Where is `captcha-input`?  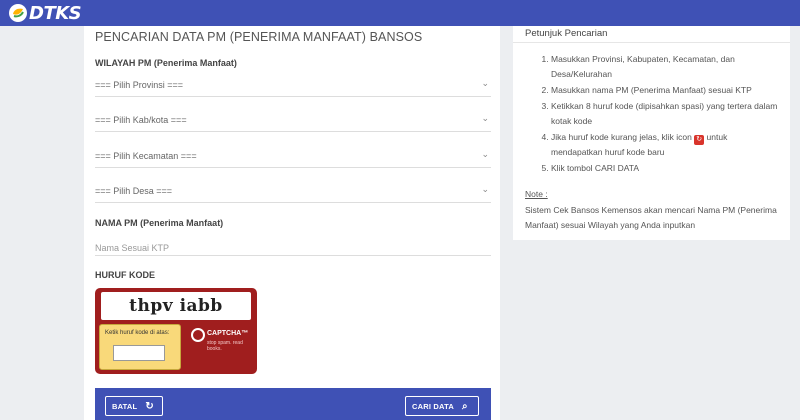
captcha-input is located at coordinates (139, 353).